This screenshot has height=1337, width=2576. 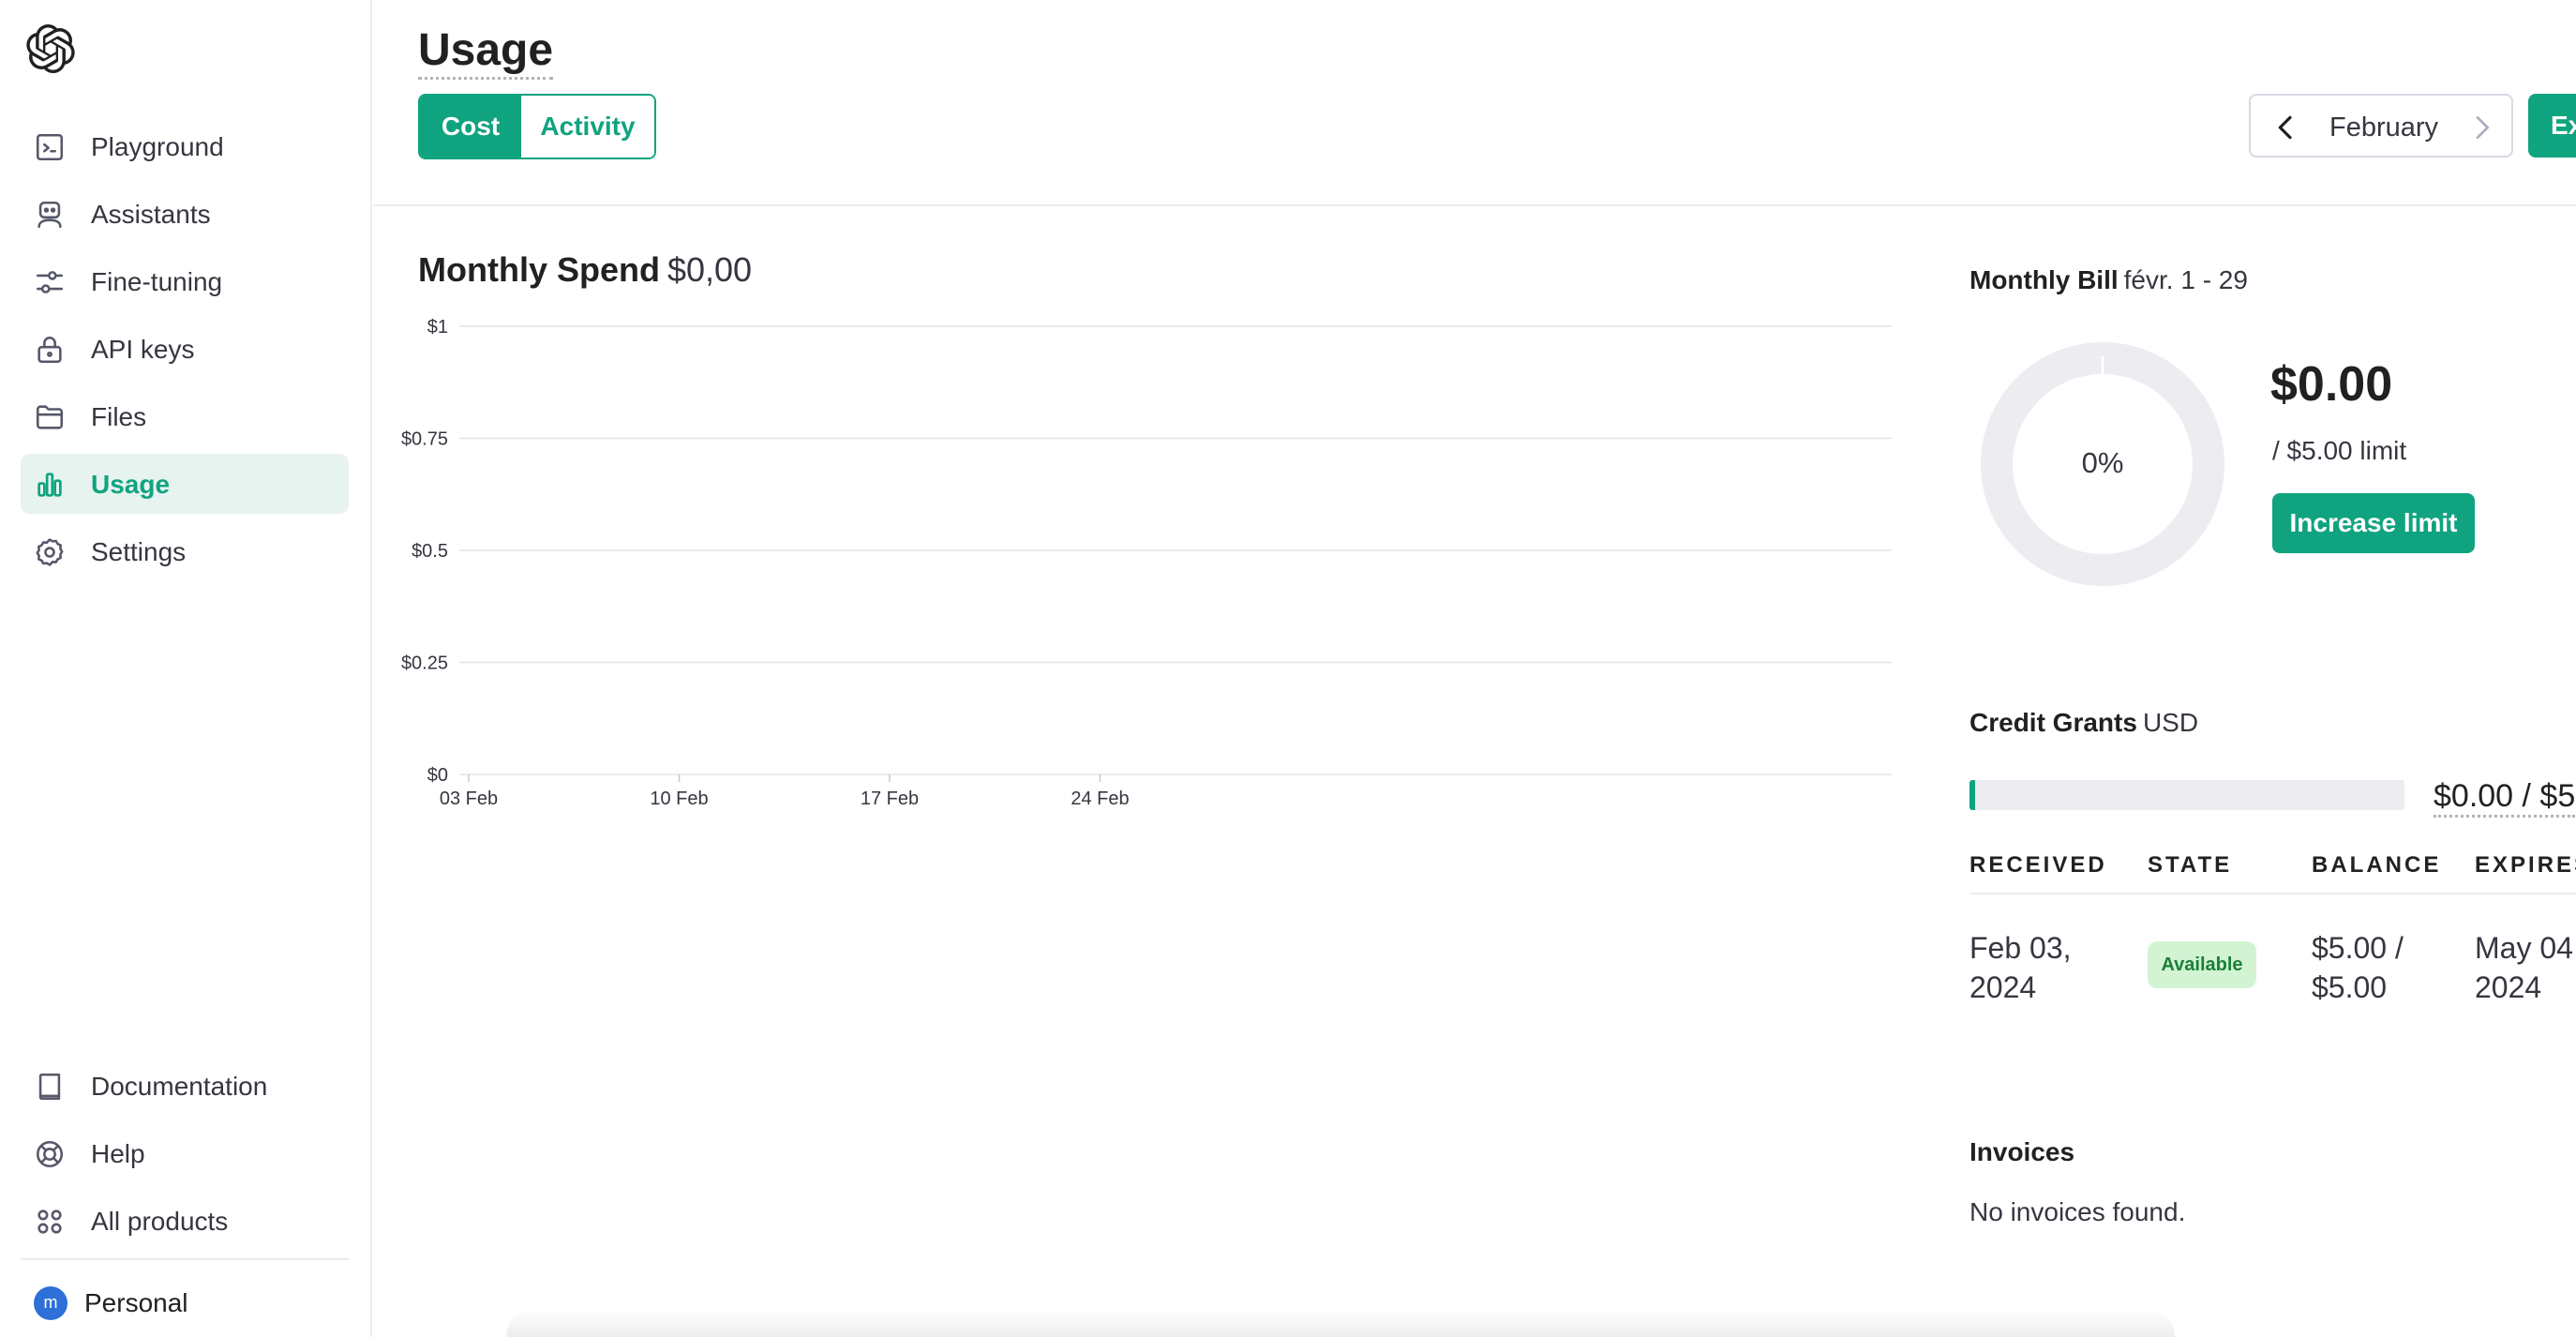 I want to click on month-picker: February, so click(x=2381, y=126).